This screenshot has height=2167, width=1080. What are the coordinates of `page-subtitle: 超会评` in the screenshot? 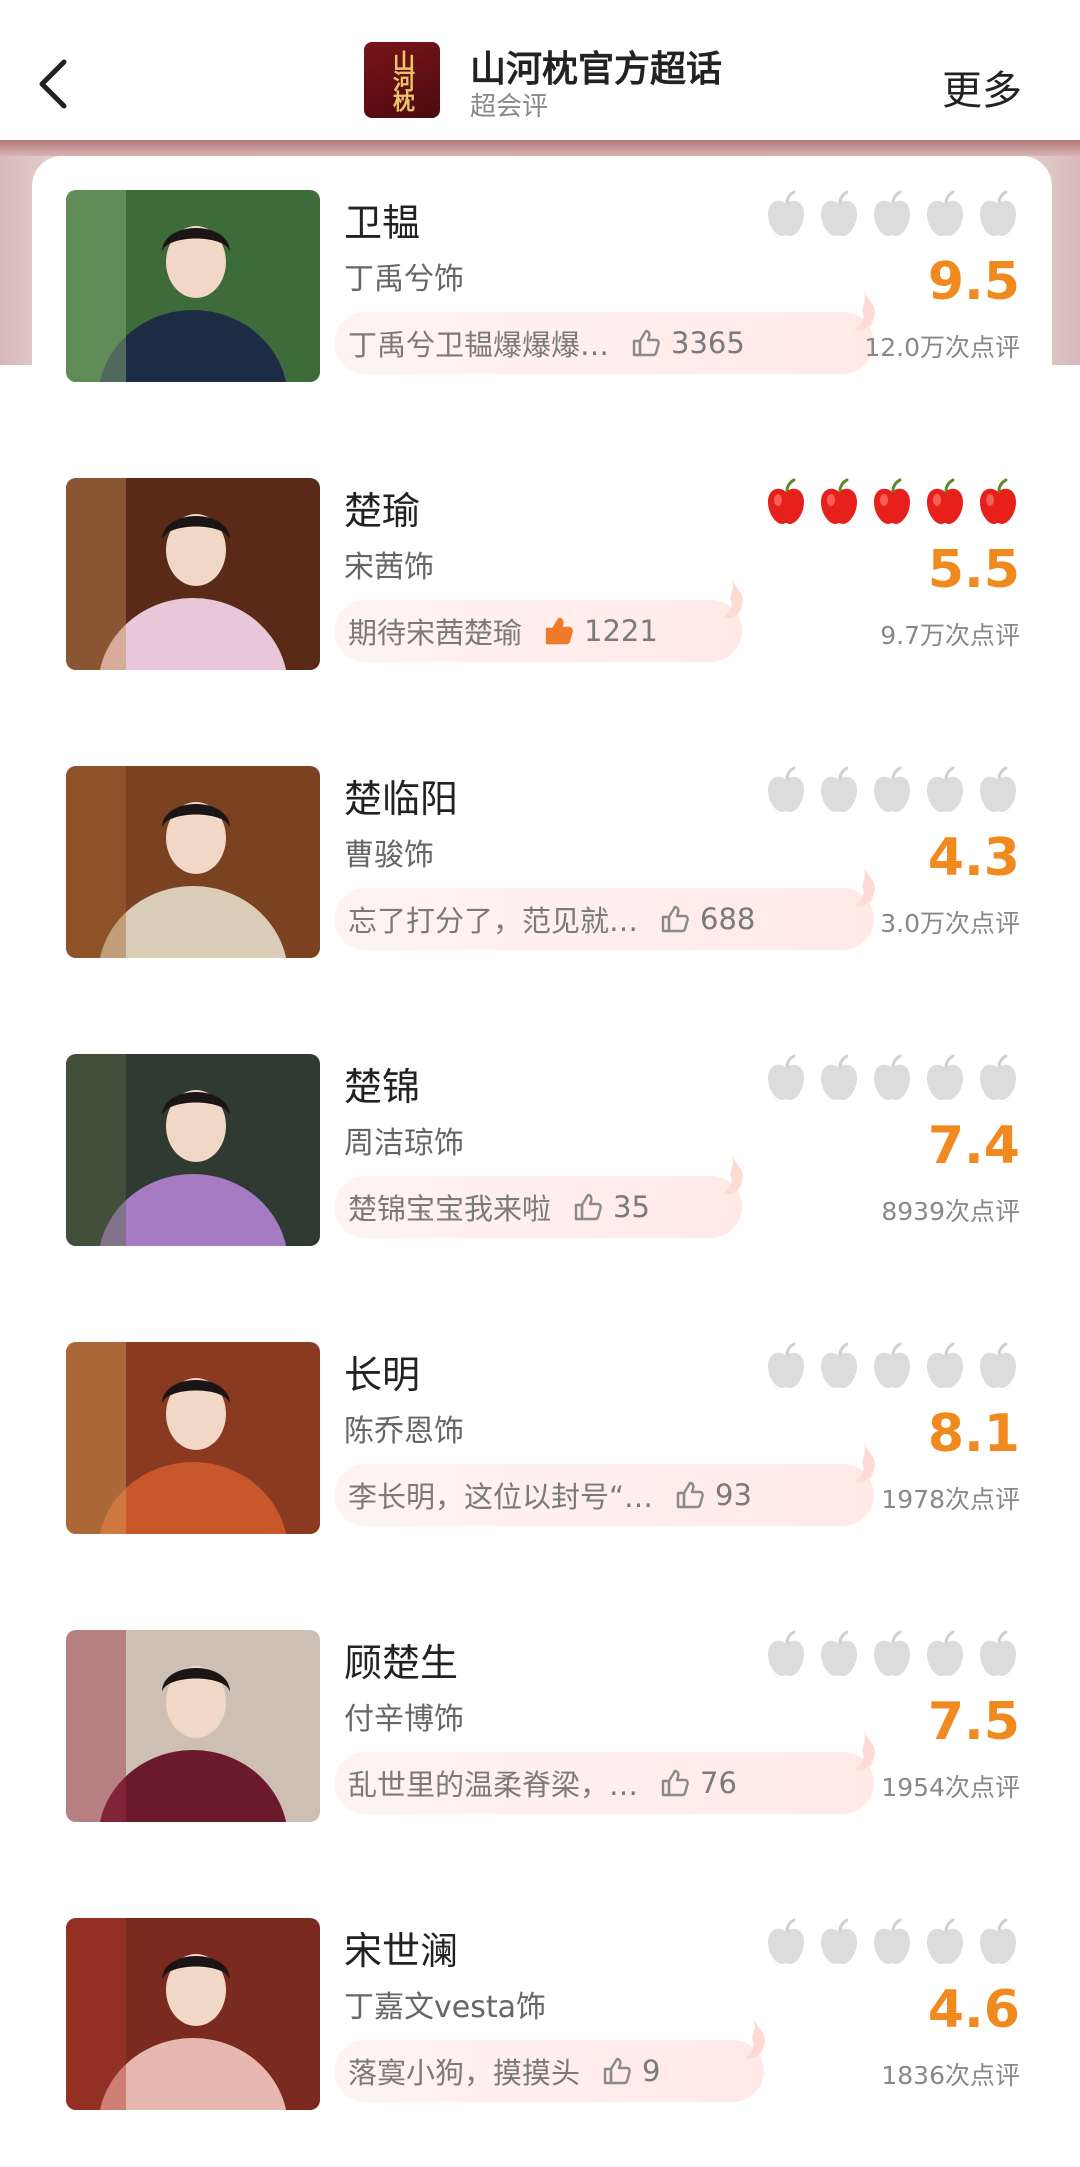 It's located at (509, 107).